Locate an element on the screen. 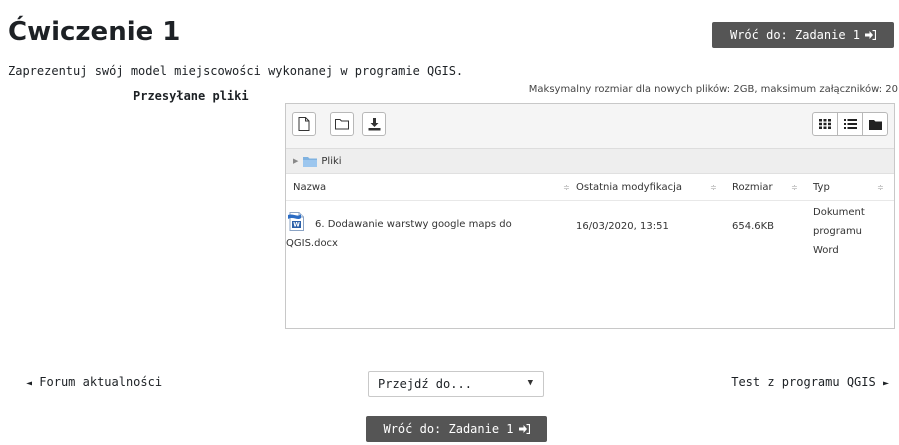 The height and width of the screenshot is (445, 899). file-path-bar: ▶ Pliki is located at coordinates (590, 161).